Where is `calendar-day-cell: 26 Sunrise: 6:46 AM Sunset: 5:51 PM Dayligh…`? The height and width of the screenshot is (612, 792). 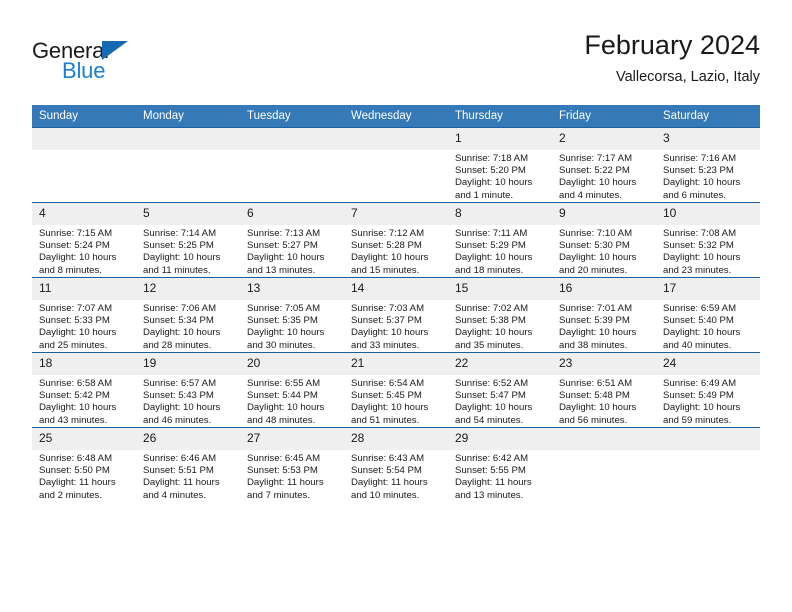
calendar-day-cell: 26 Sunrise: 6:46 AM Sunset: 5:51 PM Dayligh… is located at coordinates (188, 464).